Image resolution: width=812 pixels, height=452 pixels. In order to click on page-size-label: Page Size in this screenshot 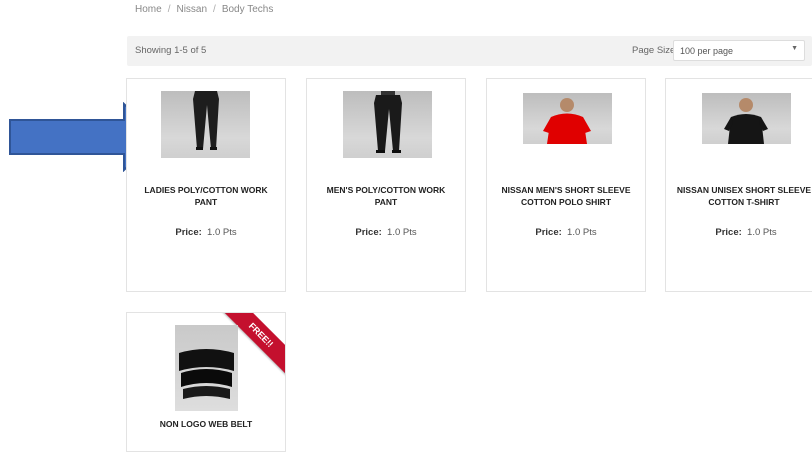, I will do `click(654, 50)`.